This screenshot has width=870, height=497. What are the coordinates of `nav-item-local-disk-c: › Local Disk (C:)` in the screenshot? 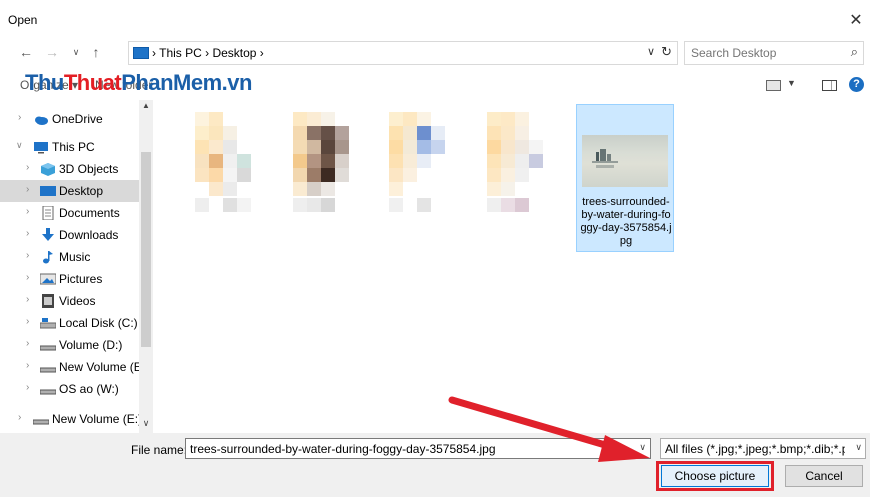 It's located at (75, 323).